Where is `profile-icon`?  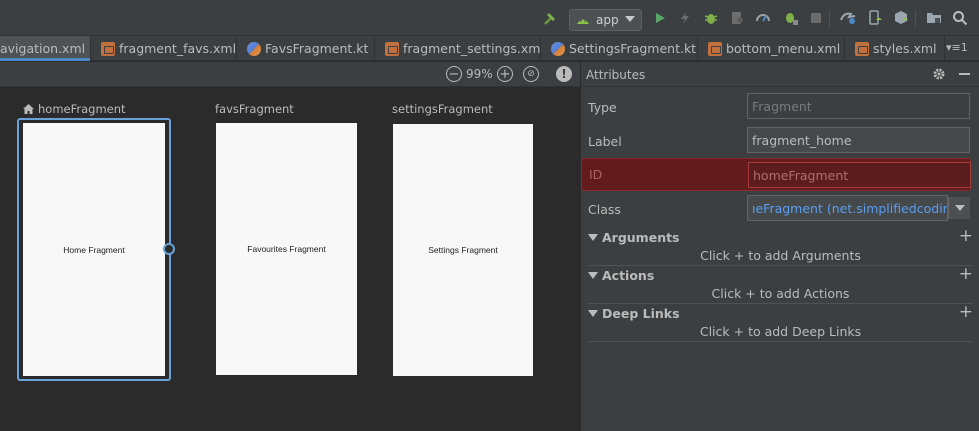 profile-icon is located at coordinates (737, 18).